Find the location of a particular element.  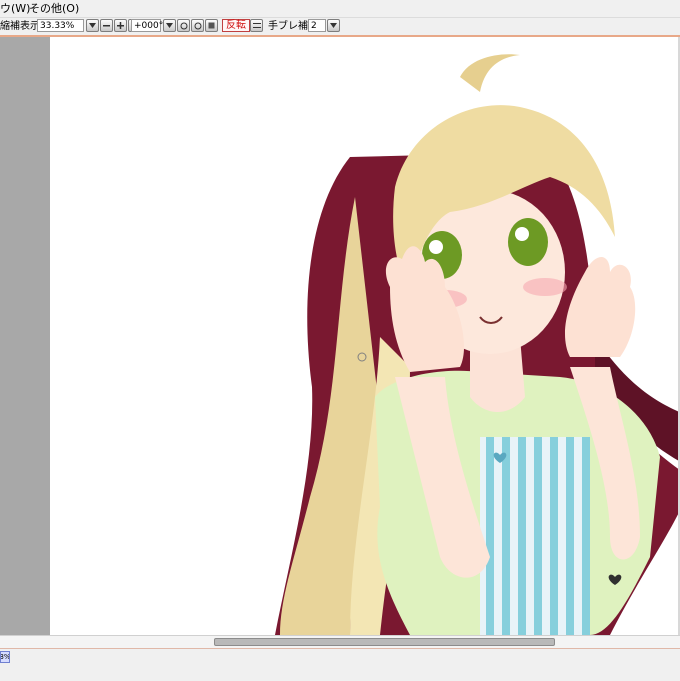

rotate-left-icon is located at coordinates (183, 25).